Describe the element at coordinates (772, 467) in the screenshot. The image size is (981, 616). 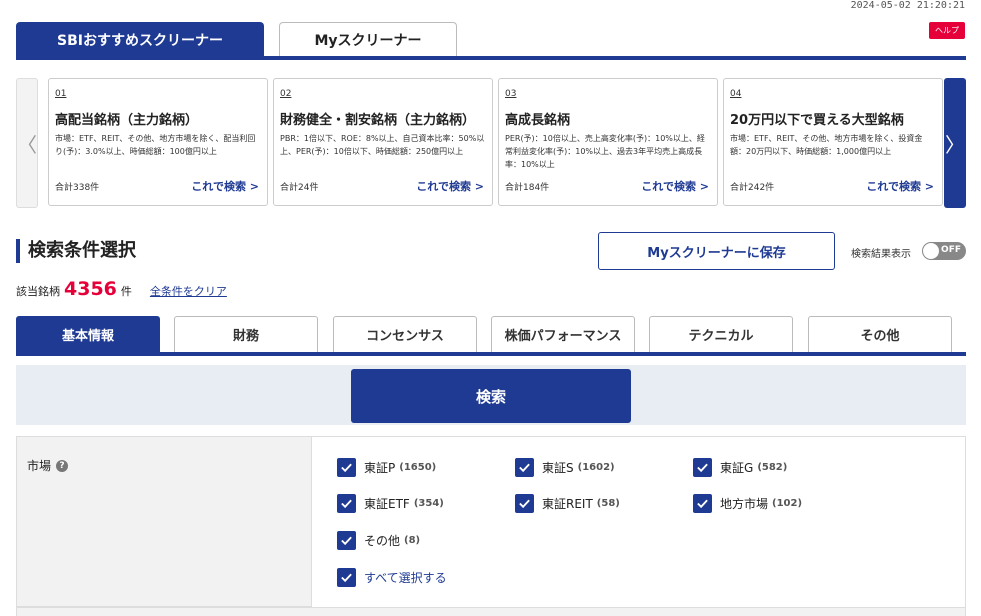
I see `checkbox-count: (582)` at that location.